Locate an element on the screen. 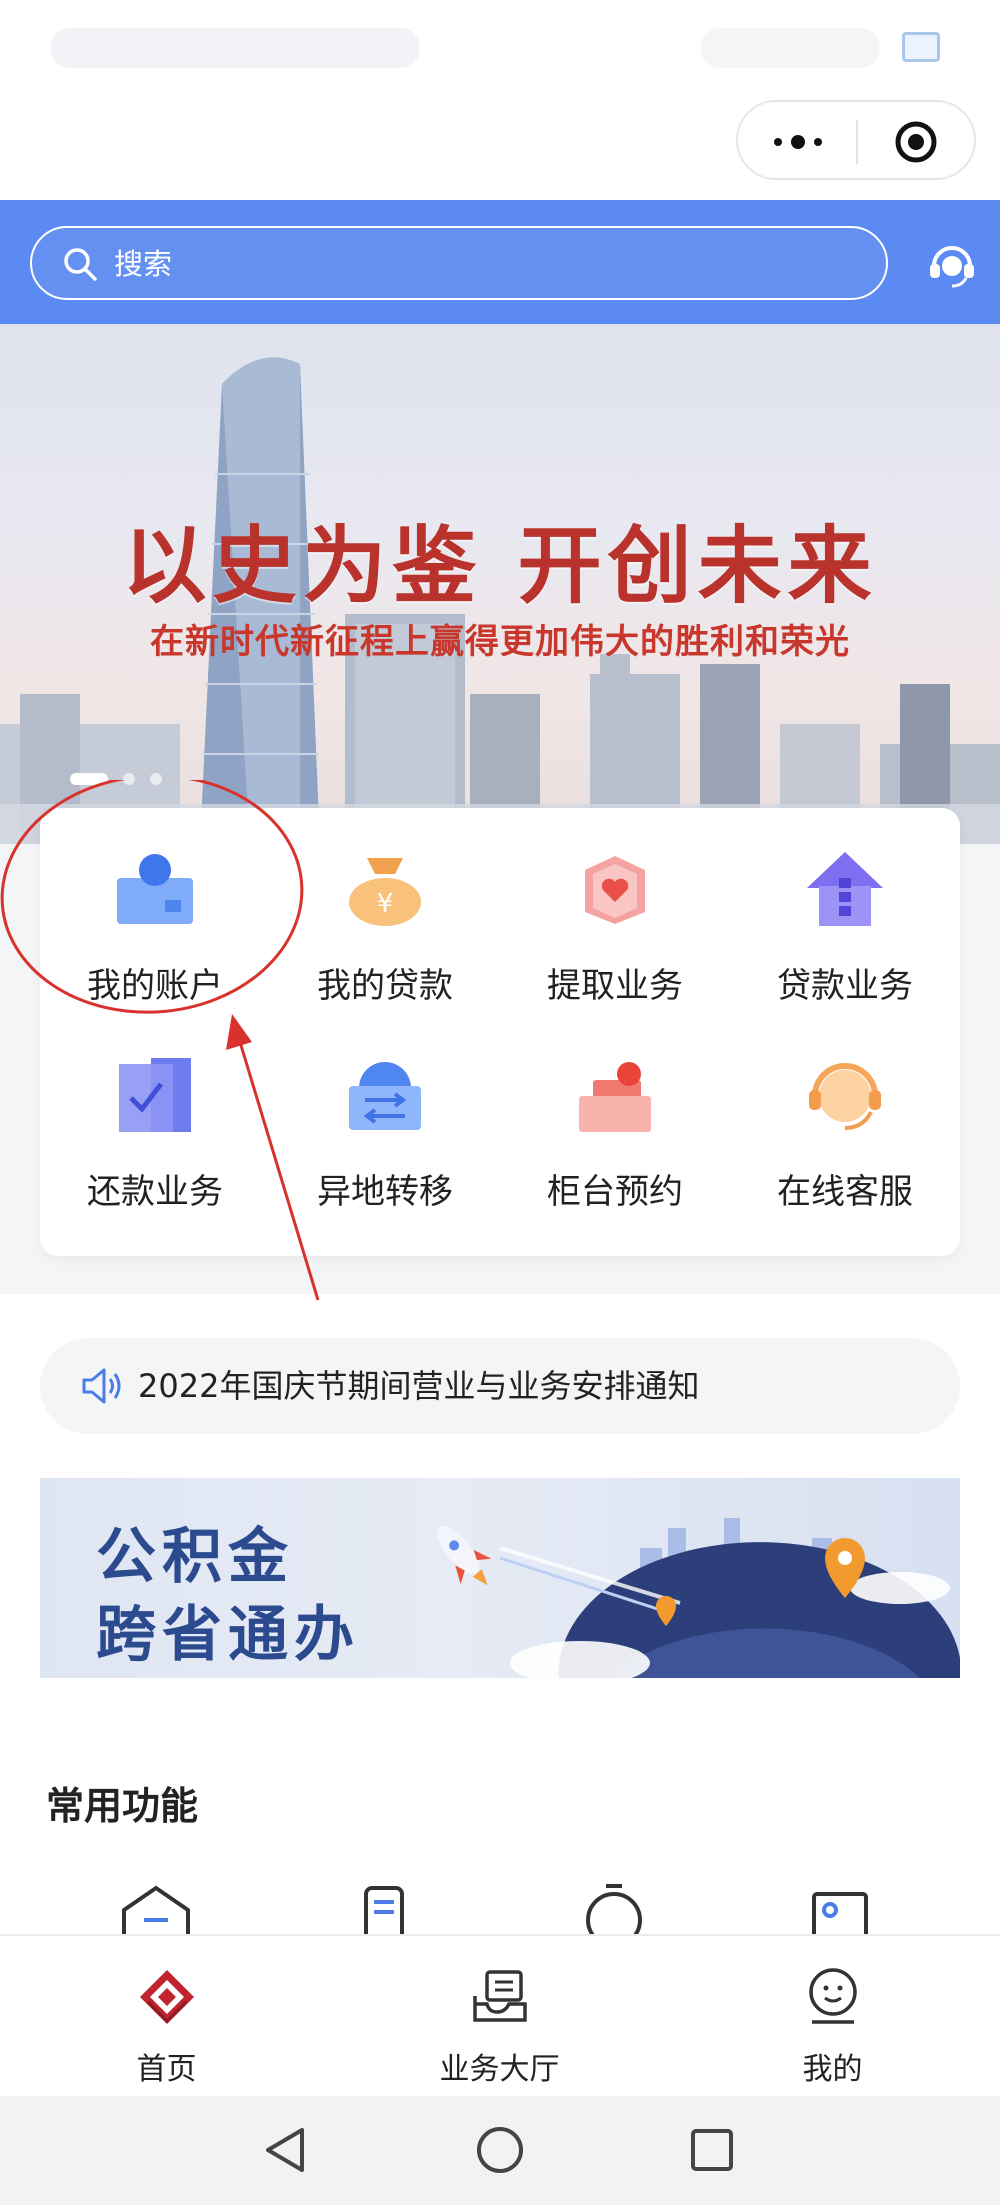 The width and height of the screenshot is (1000, 2205). bottom-tab-bar: 首页 业务大厅 我的 is located at coordinates (500, 2015).